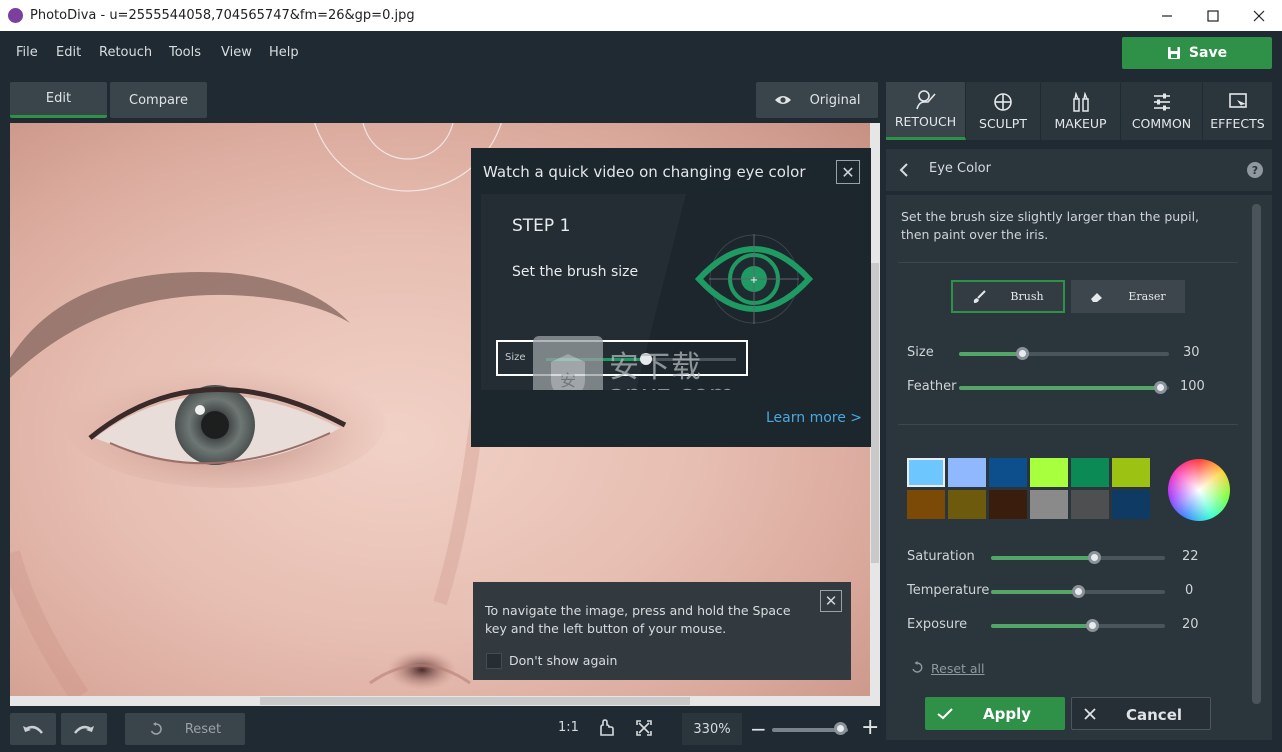 The height and width of the screenshot is (752, 1282). I want to click on color-wheel, so click(1199, 490).